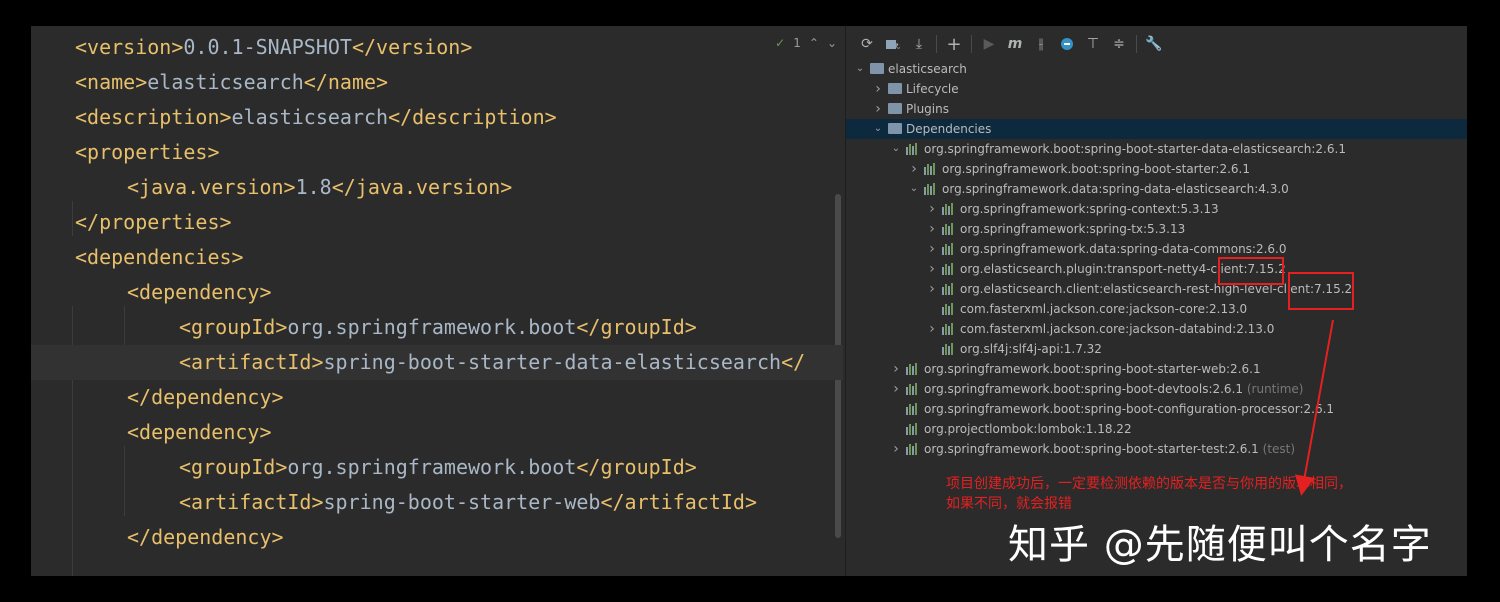 This screenshot has height=602, width=1500. Describe the element at coordinates (954, 44) in the screenshot. I see `add-icon: +` at that location.